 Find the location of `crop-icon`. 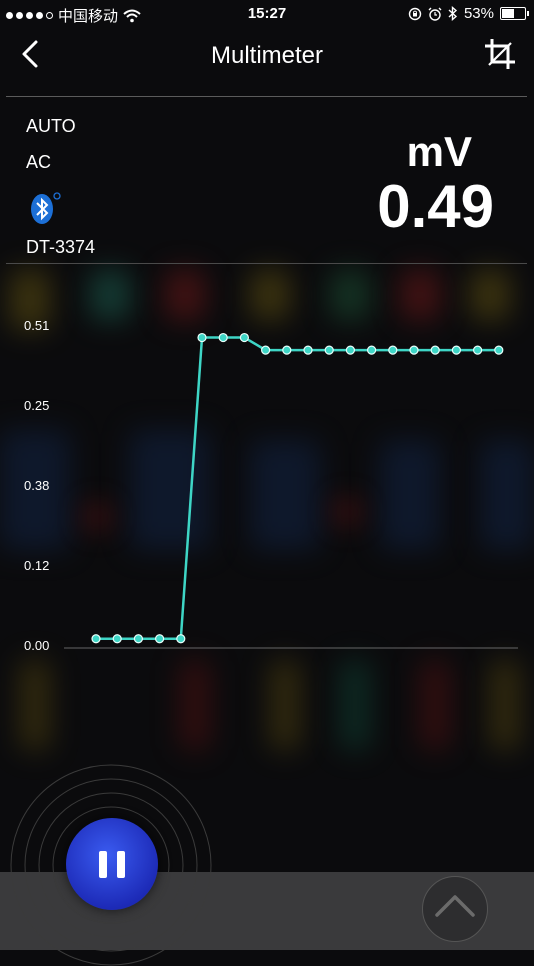

crop-icon is located at coordinates (500, 54).